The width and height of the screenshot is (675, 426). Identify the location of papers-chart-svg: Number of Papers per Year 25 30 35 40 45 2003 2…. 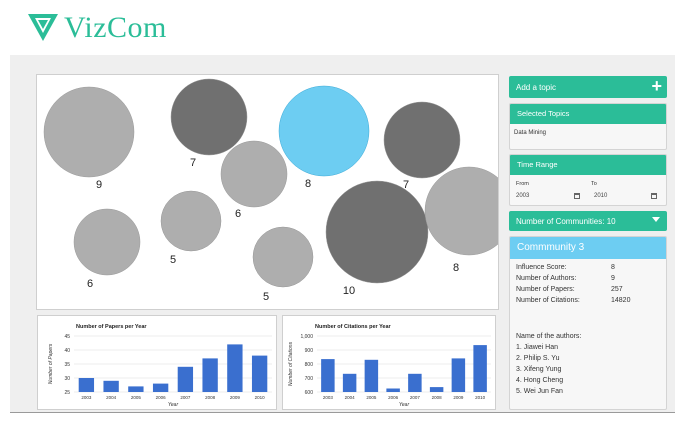
(160, 366).